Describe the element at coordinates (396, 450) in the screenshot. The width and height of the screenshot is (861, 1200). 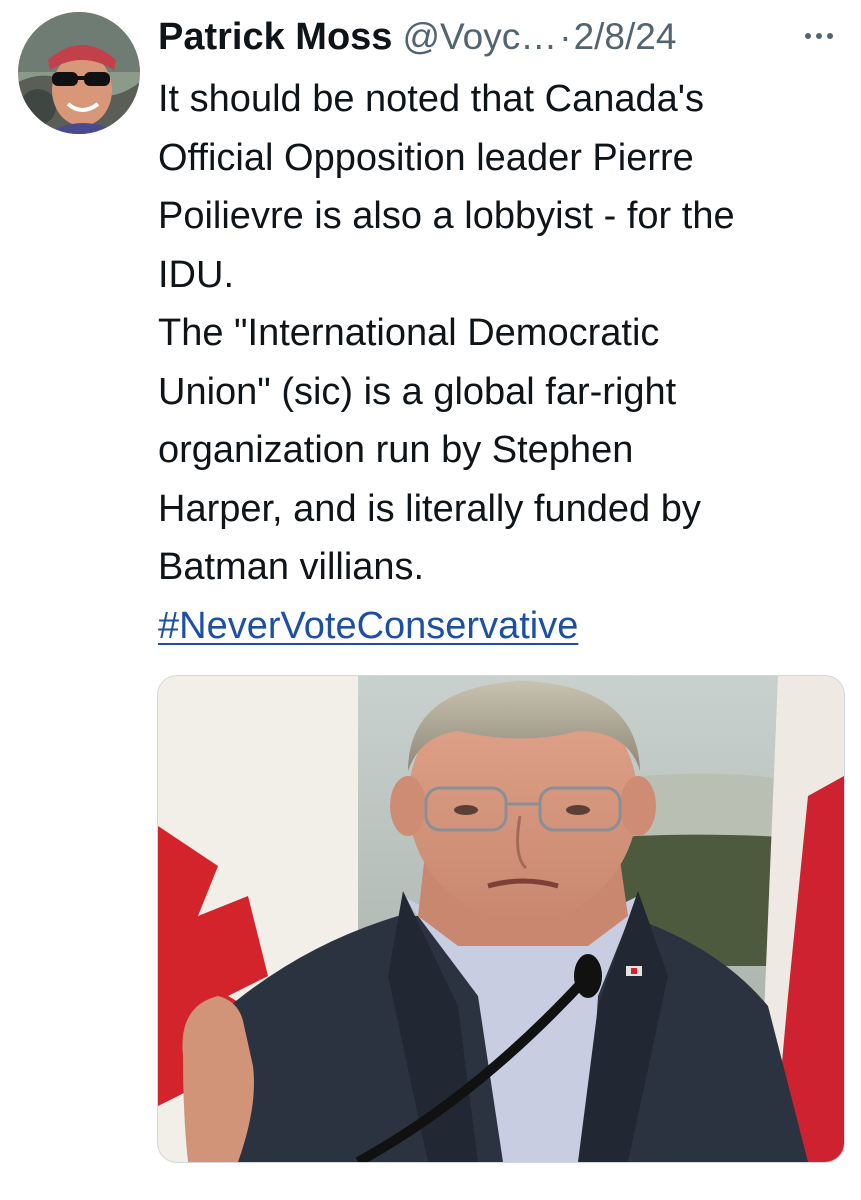
I see `tweet-text-line: organization run by Stephen` at that location.